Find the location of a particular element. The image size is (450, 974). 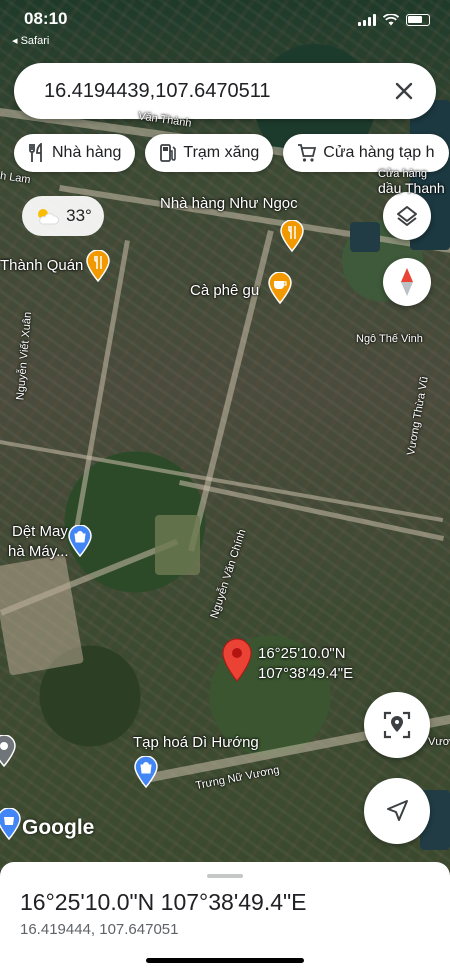

place-coordinates: 16.419444, 107.647051 is located at coordinates (99, 929).